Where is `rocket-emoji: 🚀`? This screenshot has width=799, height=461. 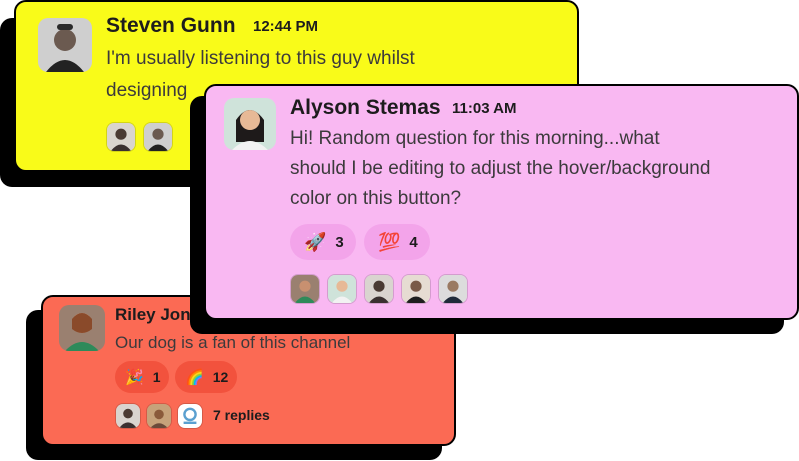 rocket-emoji: 🚀 is located at coordinates (315, 242).